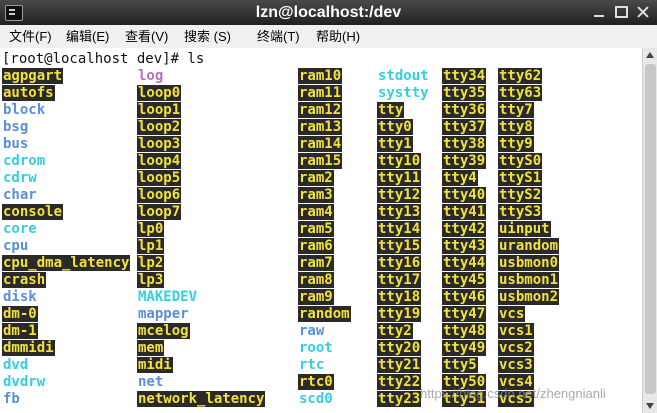  Describe the element at coordinates (324, 161) in the screenshot. I see `ls-entry: ram15` at that location.